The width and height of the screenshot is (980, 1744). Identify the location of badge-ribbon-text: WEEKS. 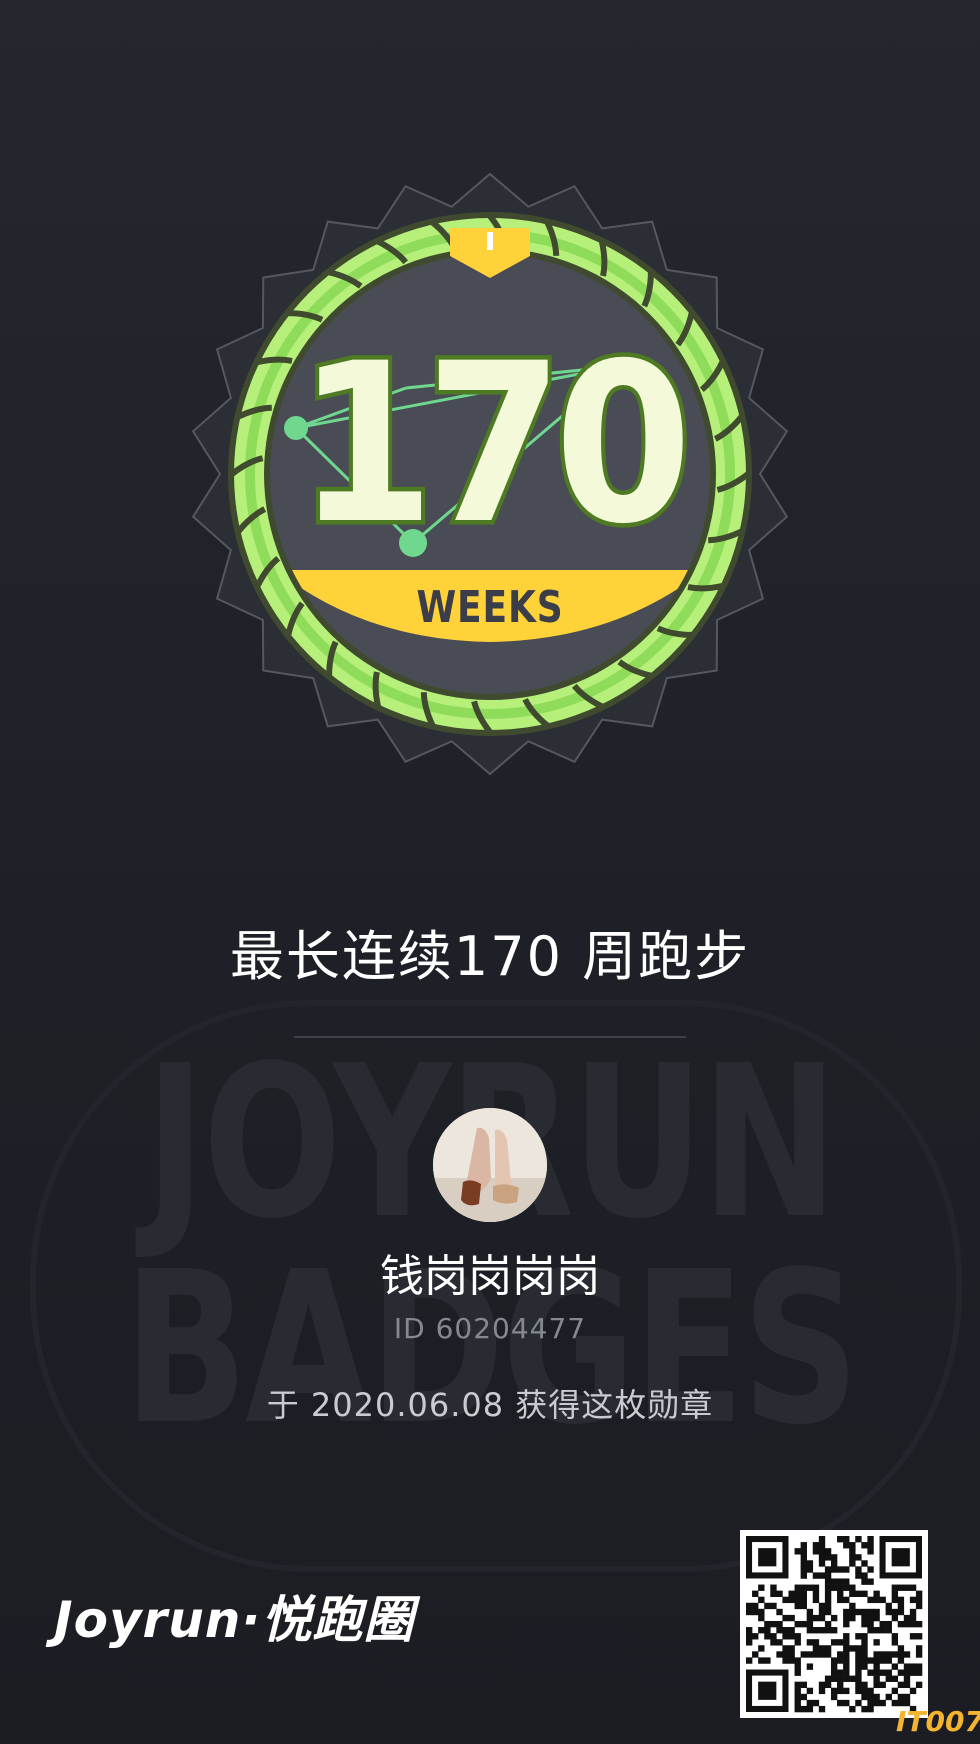
(489, 608).